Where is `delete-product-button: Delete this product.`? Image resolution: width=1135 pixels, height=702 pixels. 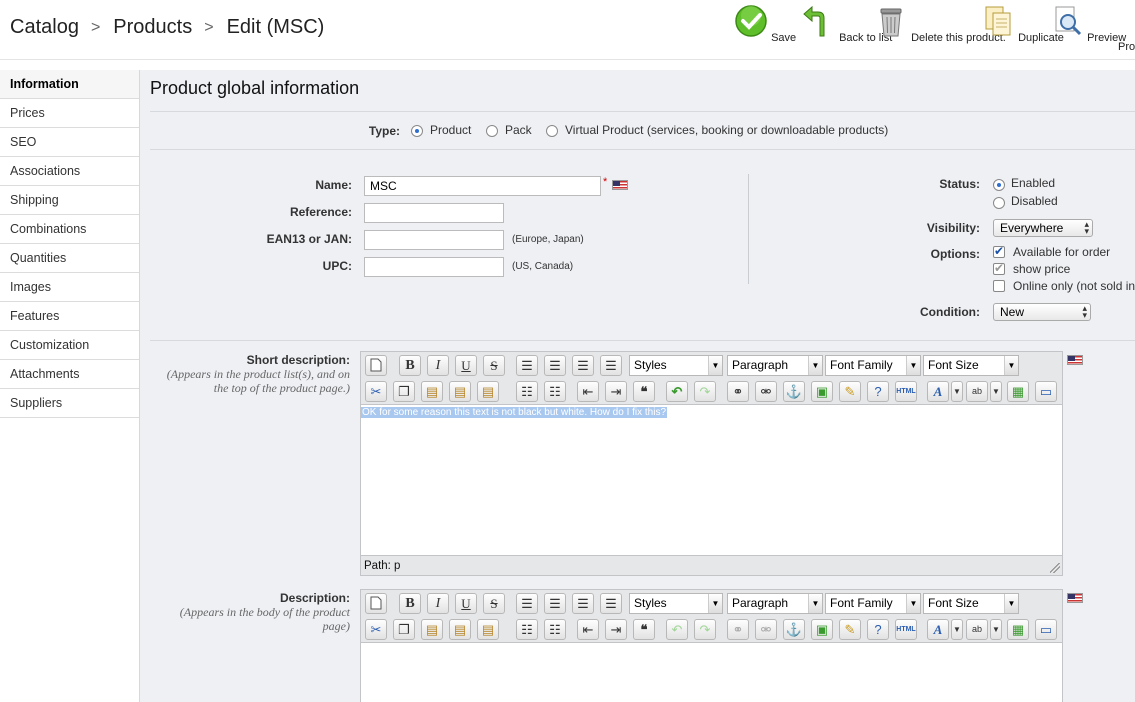 delete-product-button: Delete this product. is located at coordinates (940, 24).